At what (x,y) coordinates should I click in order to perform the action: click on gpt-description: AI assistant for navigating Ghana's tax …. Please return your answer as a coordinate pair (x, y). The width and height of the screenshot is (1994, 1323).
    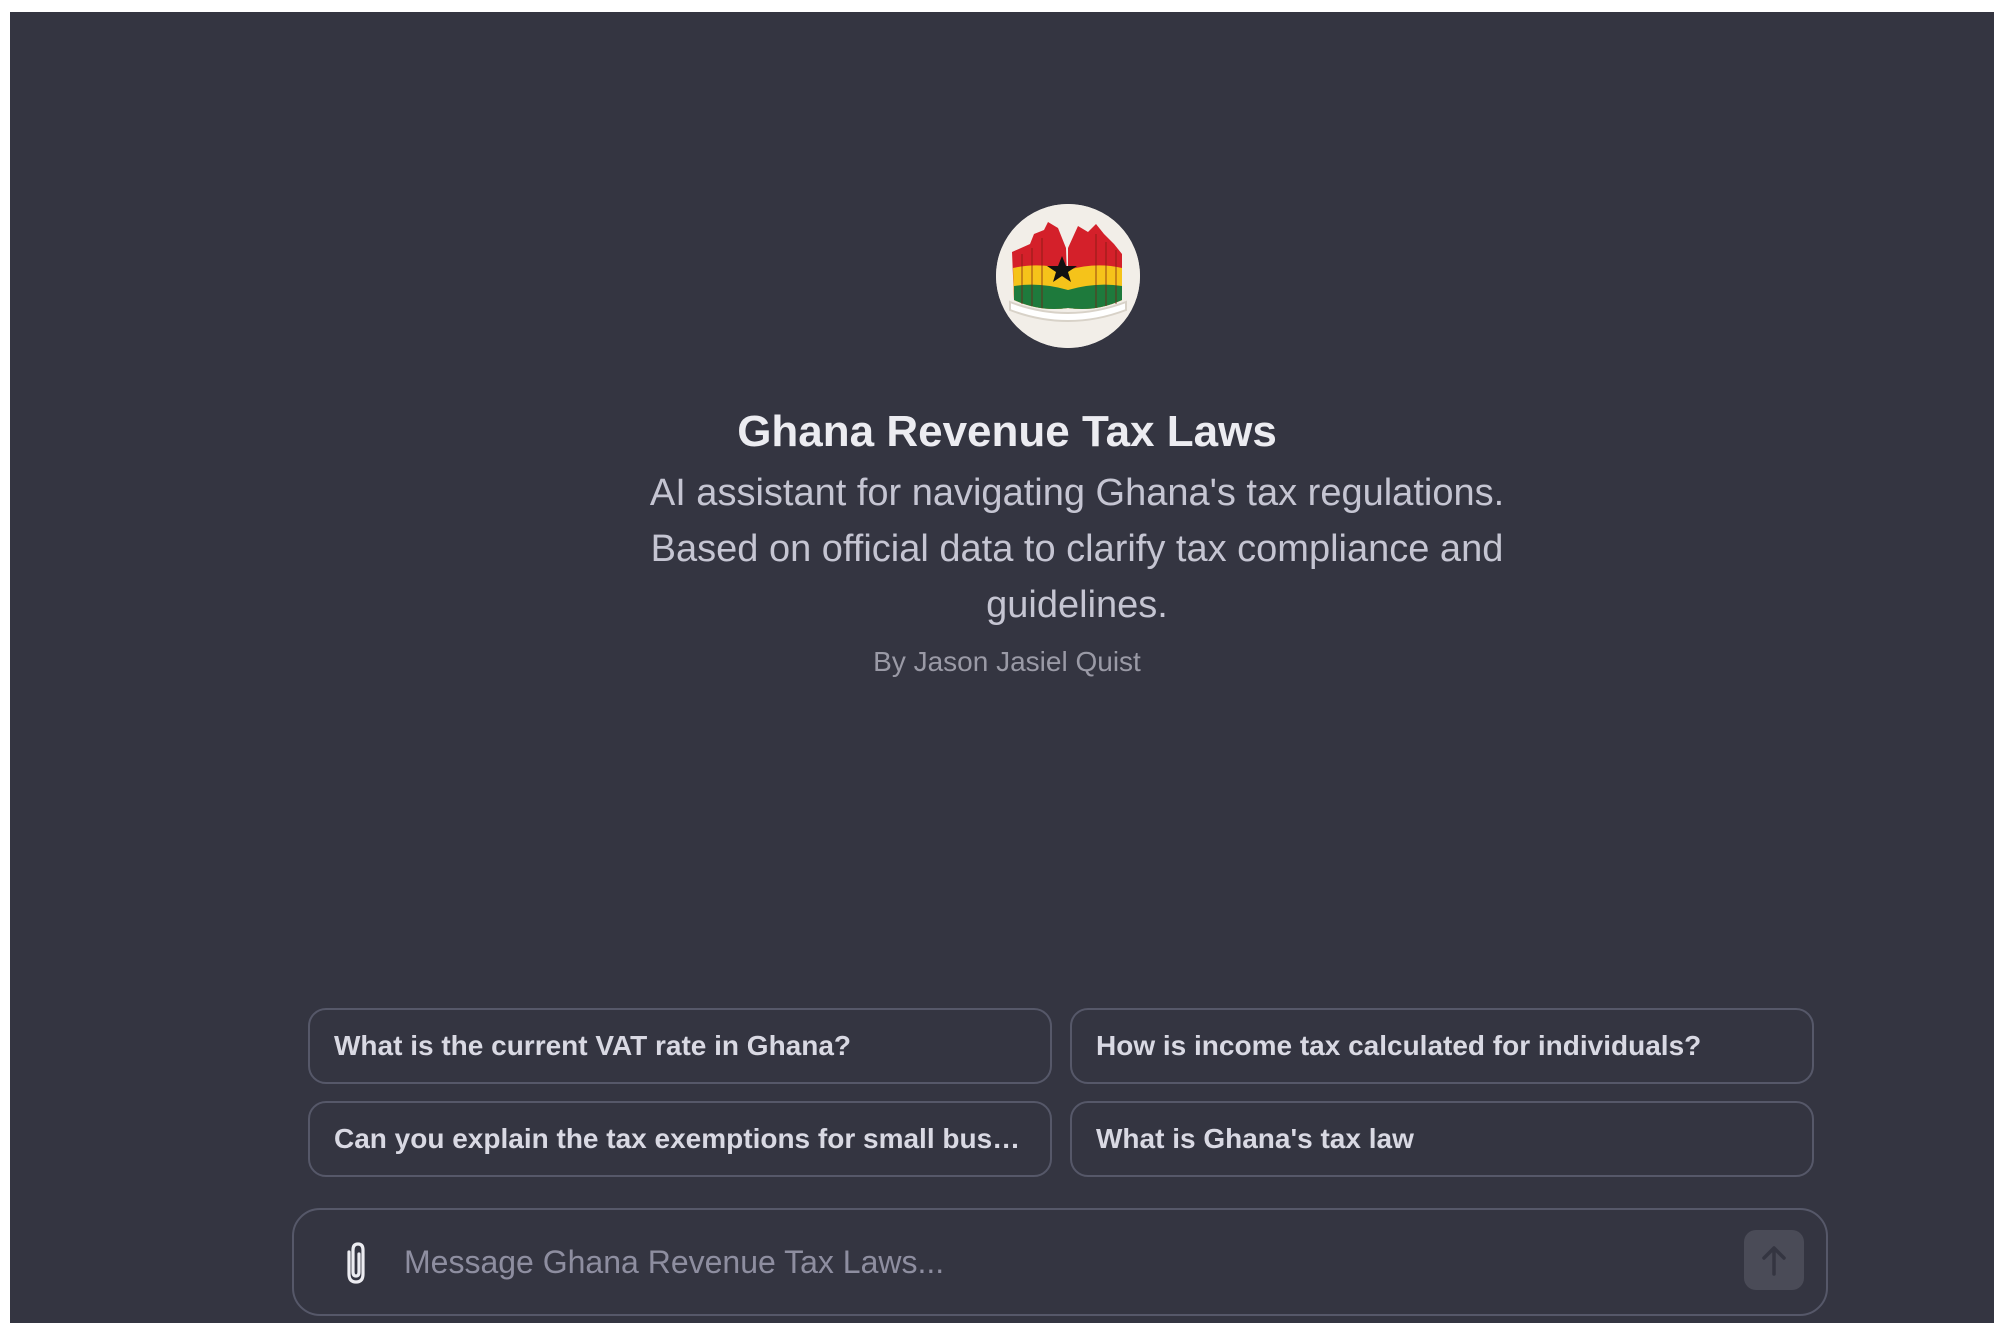
    Looking at the image, I should click on (1077, 549).